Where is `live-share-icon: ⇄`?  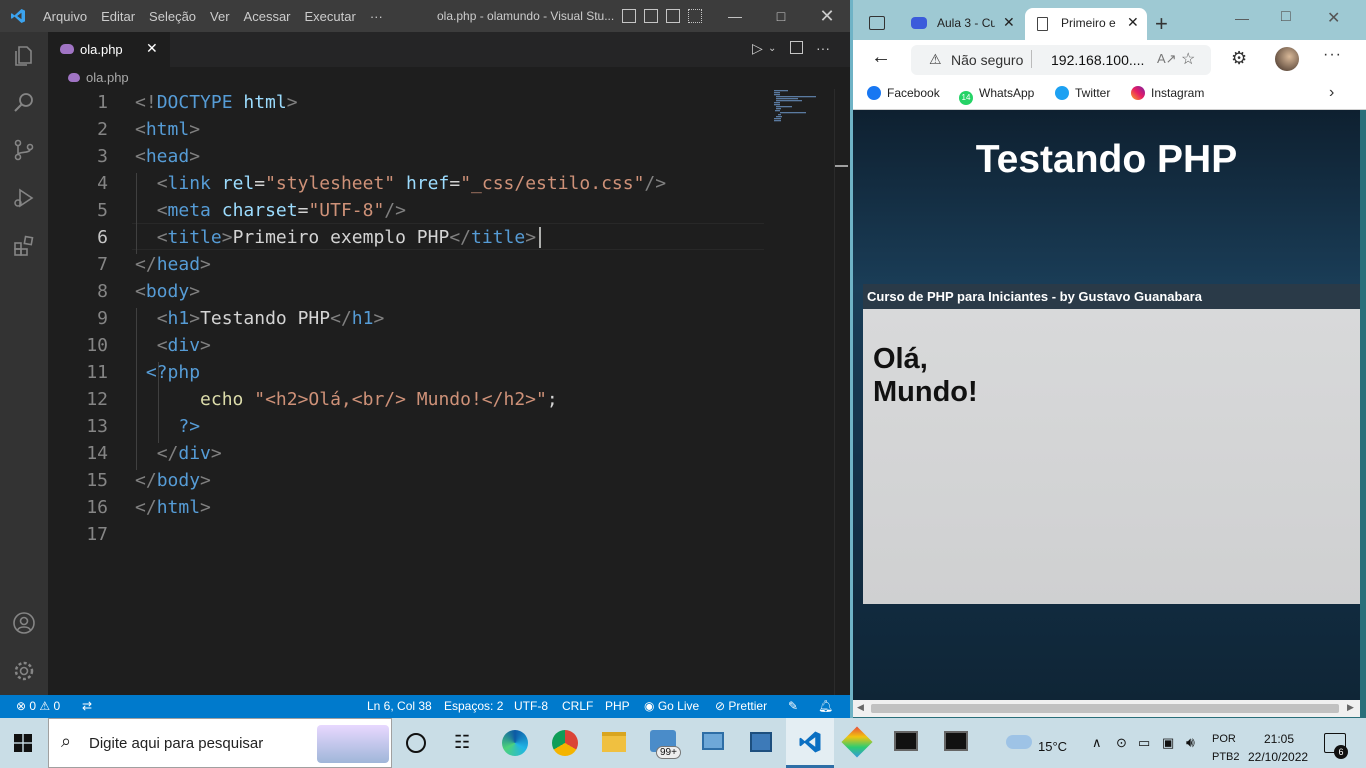 live-share-icon: ⇄ is located at coordinates (87, 706).